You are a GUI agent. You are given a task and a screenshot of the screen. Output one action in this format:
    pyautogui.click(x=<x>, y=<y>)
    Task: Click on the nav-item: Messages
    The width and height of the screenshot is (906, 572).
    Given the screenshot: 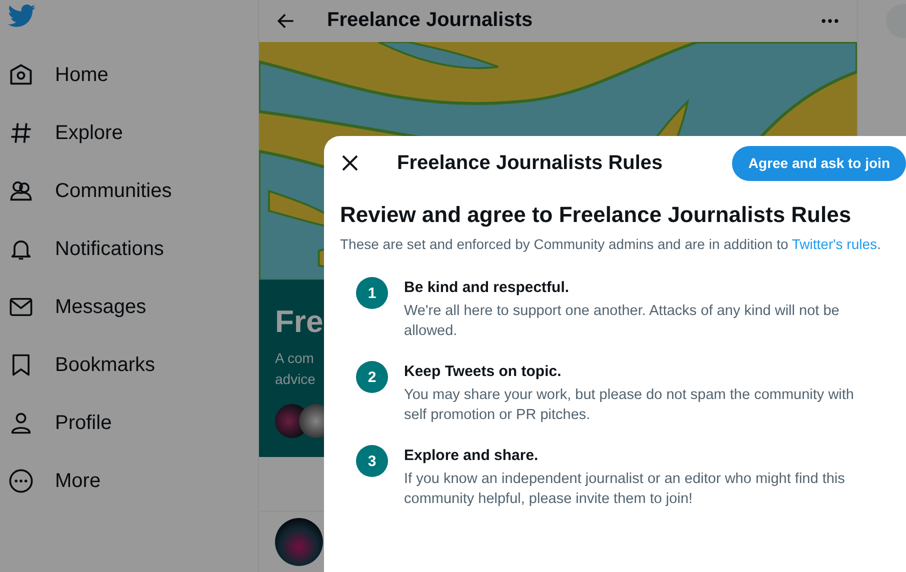 What is the action you would take?
    pyautogui.click(x=77, y=307)
    